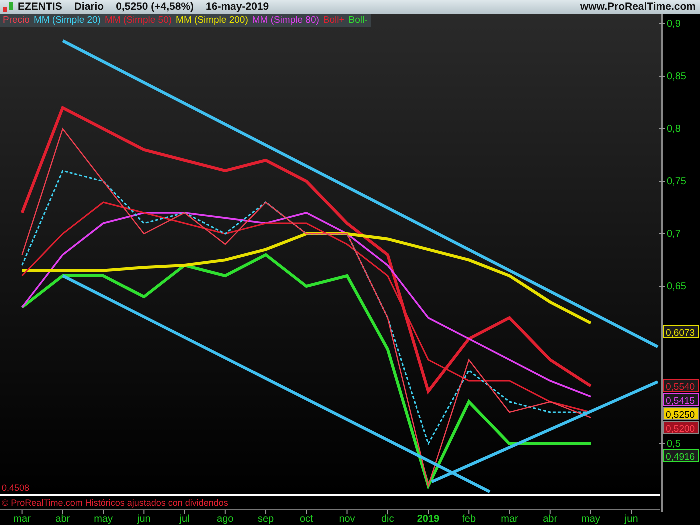  Describe the element at coordinates (676, 76) in the screenshot. I see `y-axis-label: 0,85` at that location.